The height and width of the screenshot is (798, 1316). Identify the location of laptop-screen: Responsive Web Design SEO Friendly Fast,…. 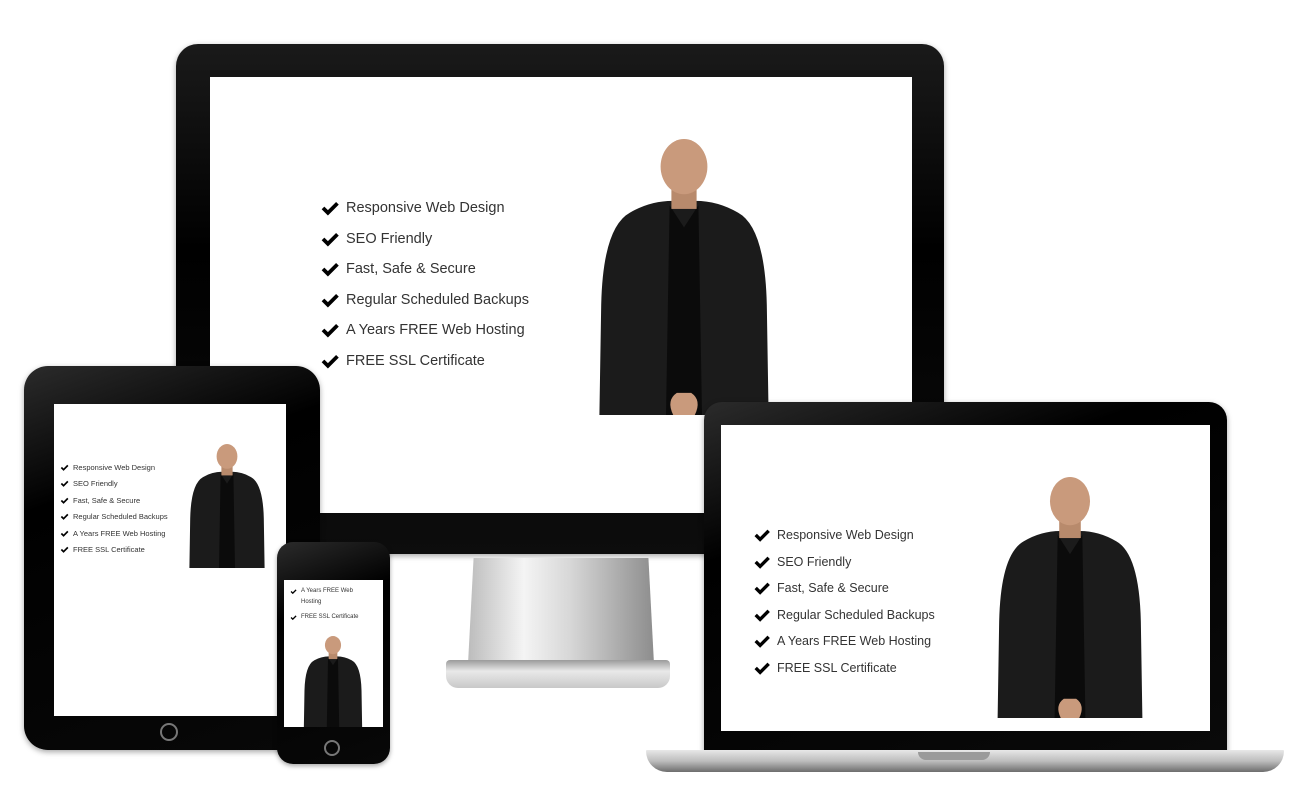
(965, 578).